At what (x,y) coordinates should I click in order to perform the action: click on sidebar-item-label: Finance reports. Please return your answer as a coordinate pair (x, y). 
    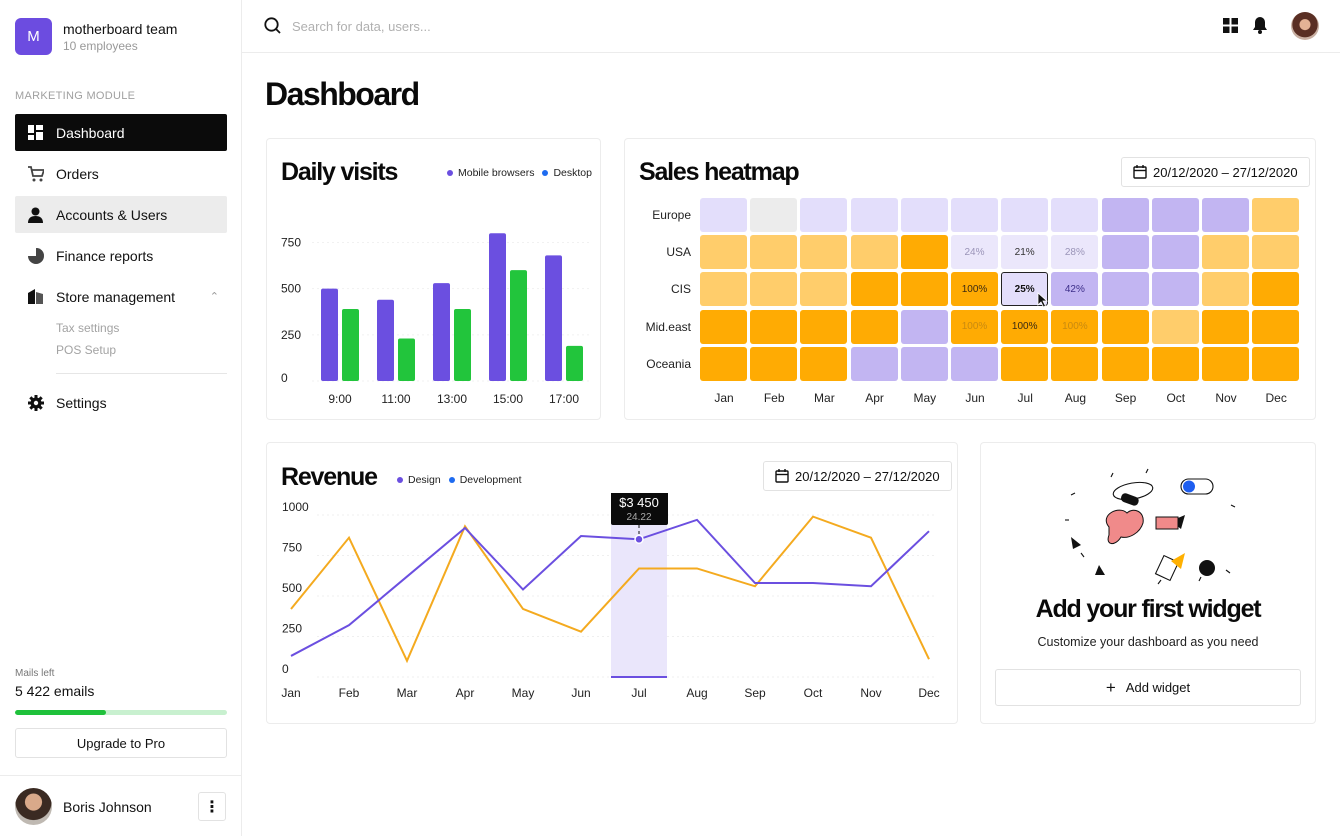
    Looking at the image, I should click on (105, 255).